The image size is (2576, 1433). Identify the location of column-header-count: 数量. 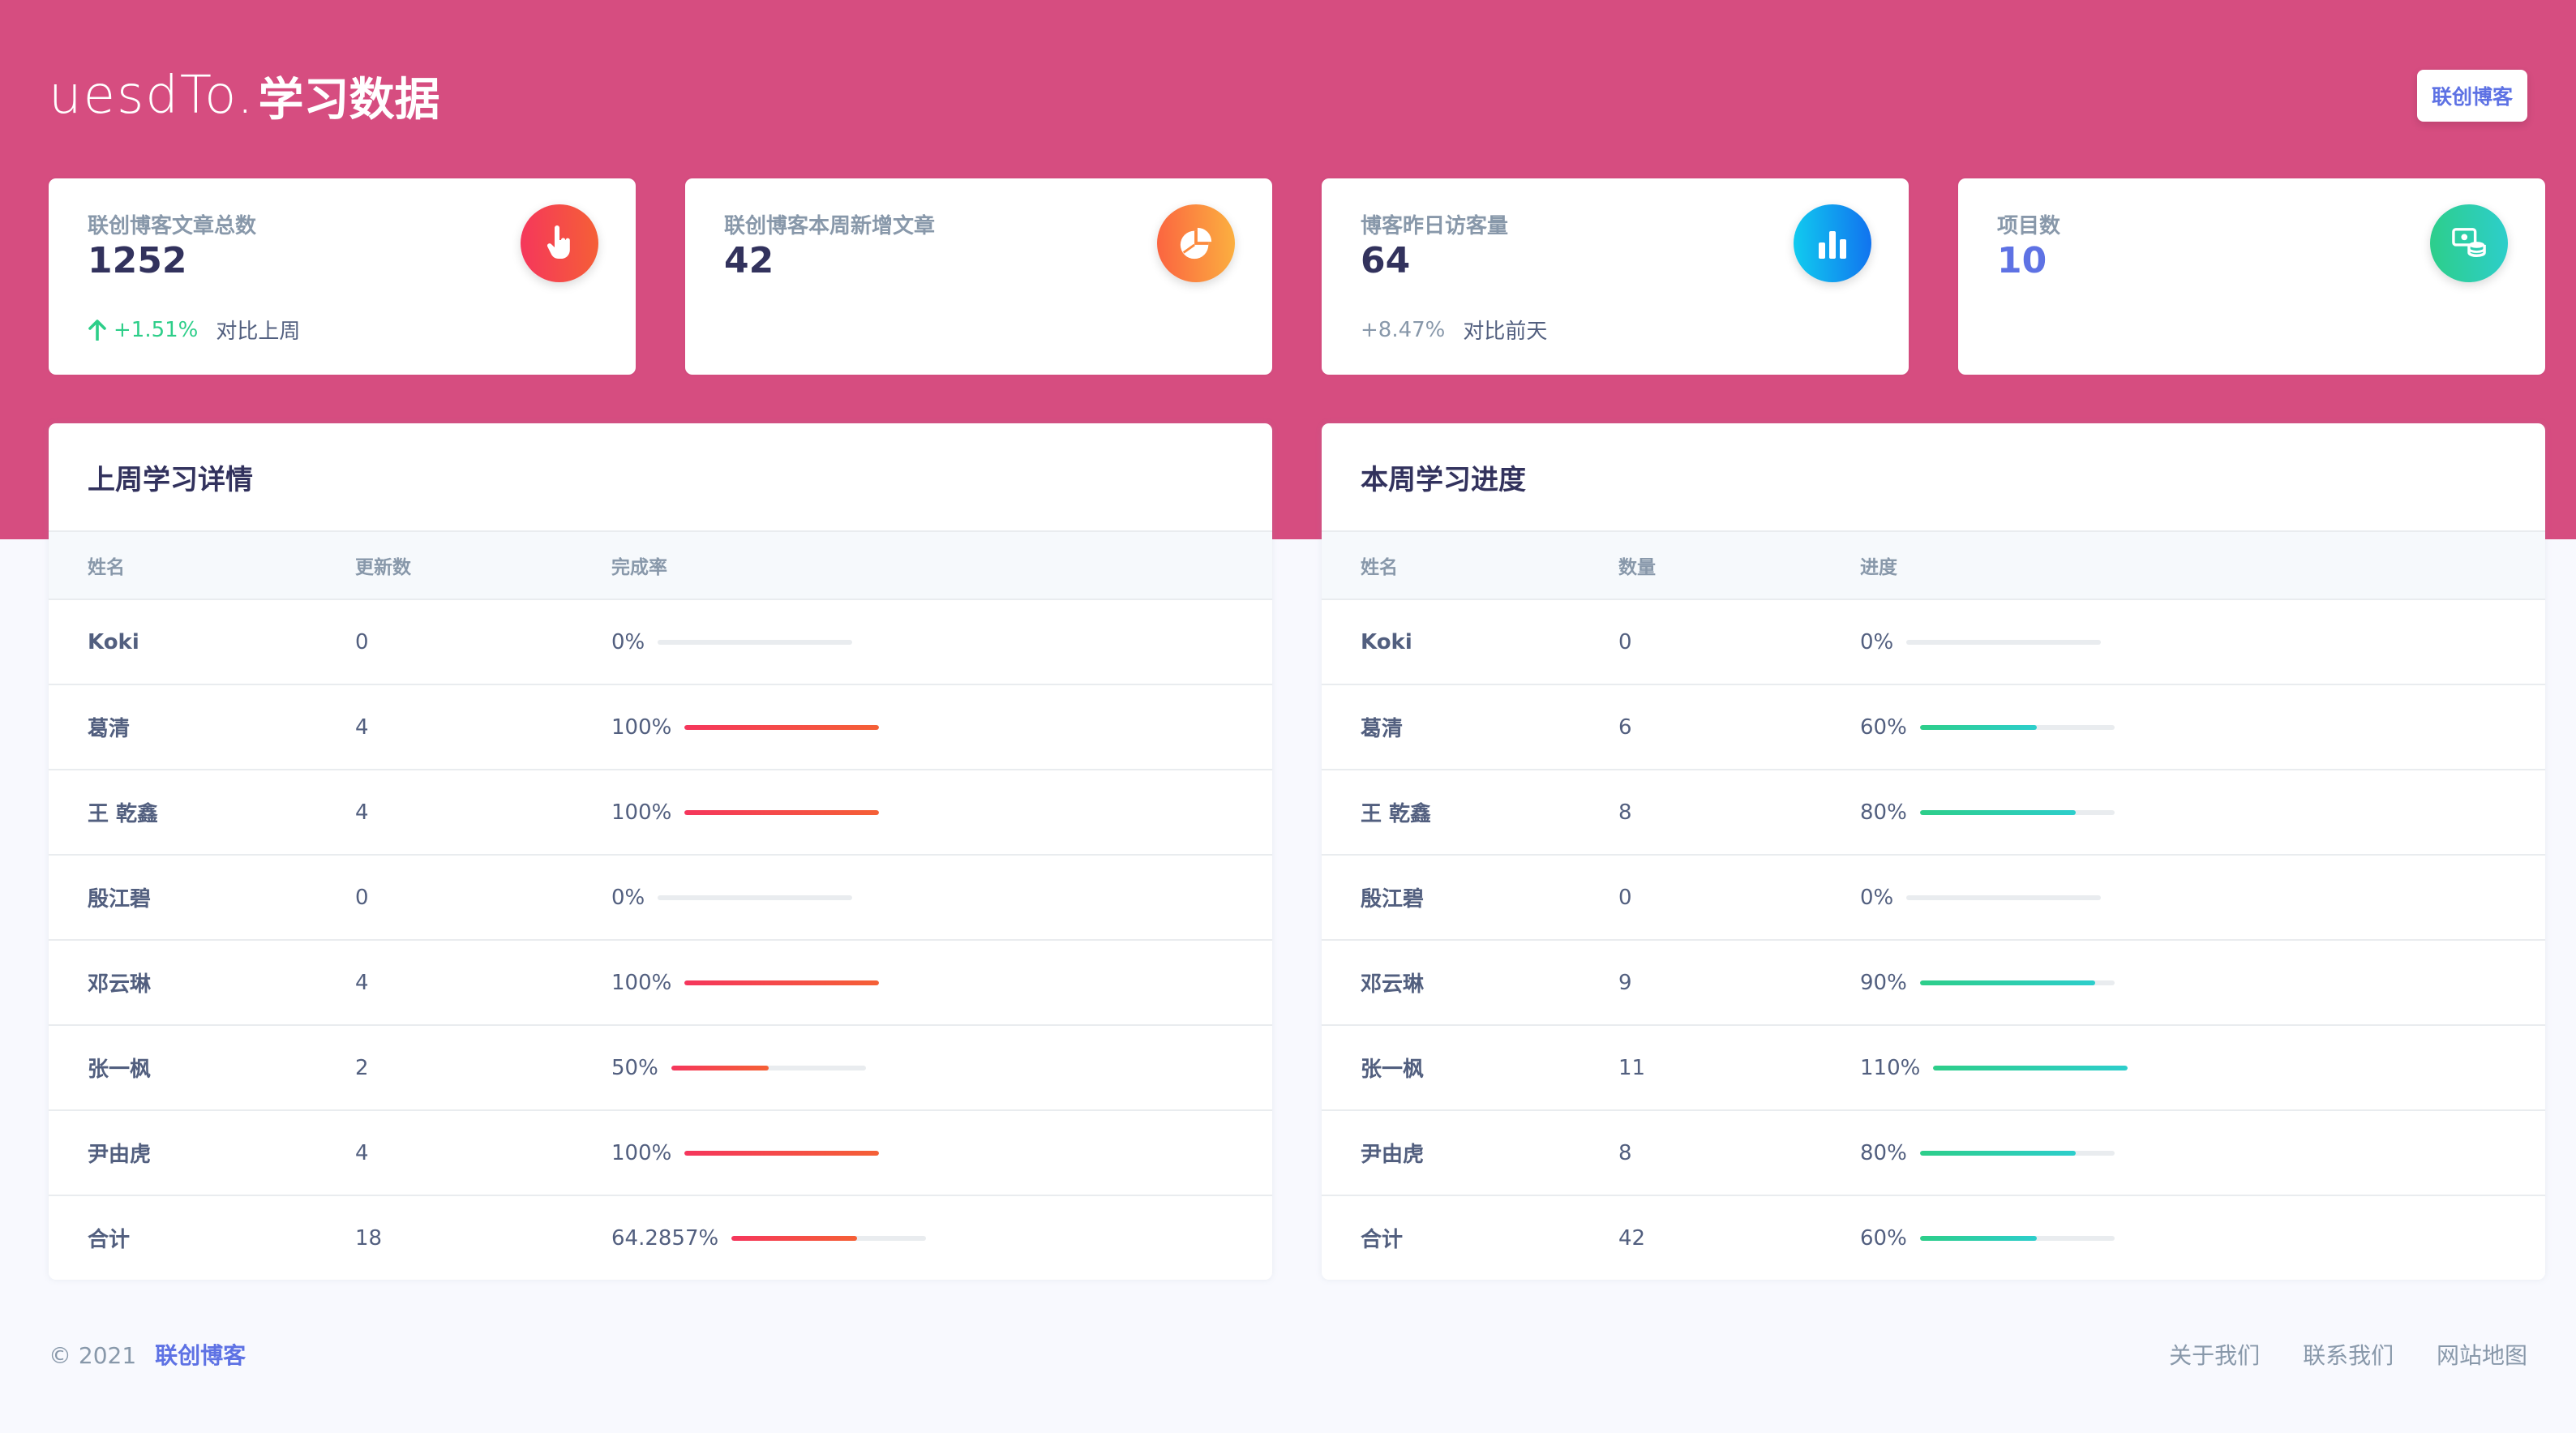
(1739, 566).